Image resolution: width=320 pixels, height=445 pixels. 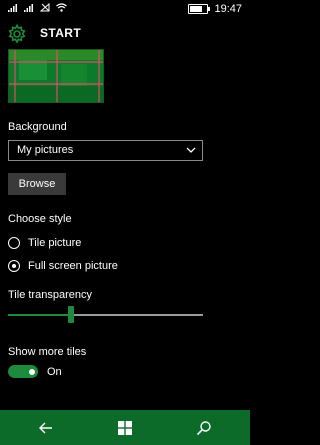 I want to click on page-title: START, so click(x=61, y=33).